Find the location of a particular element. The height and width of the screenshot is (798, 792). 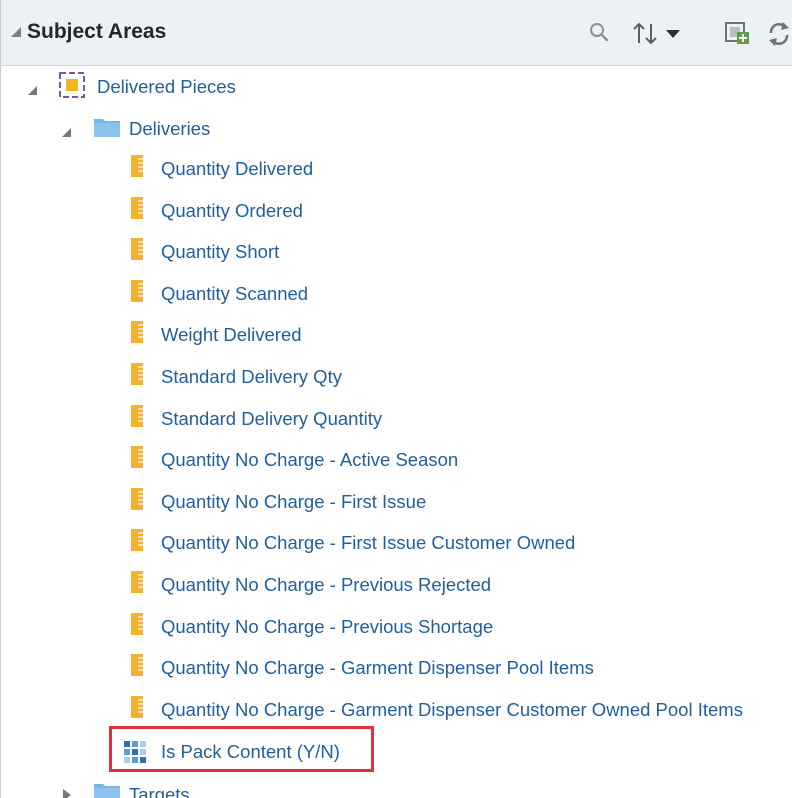

refresh-icon is located at coordinates (778, 33).